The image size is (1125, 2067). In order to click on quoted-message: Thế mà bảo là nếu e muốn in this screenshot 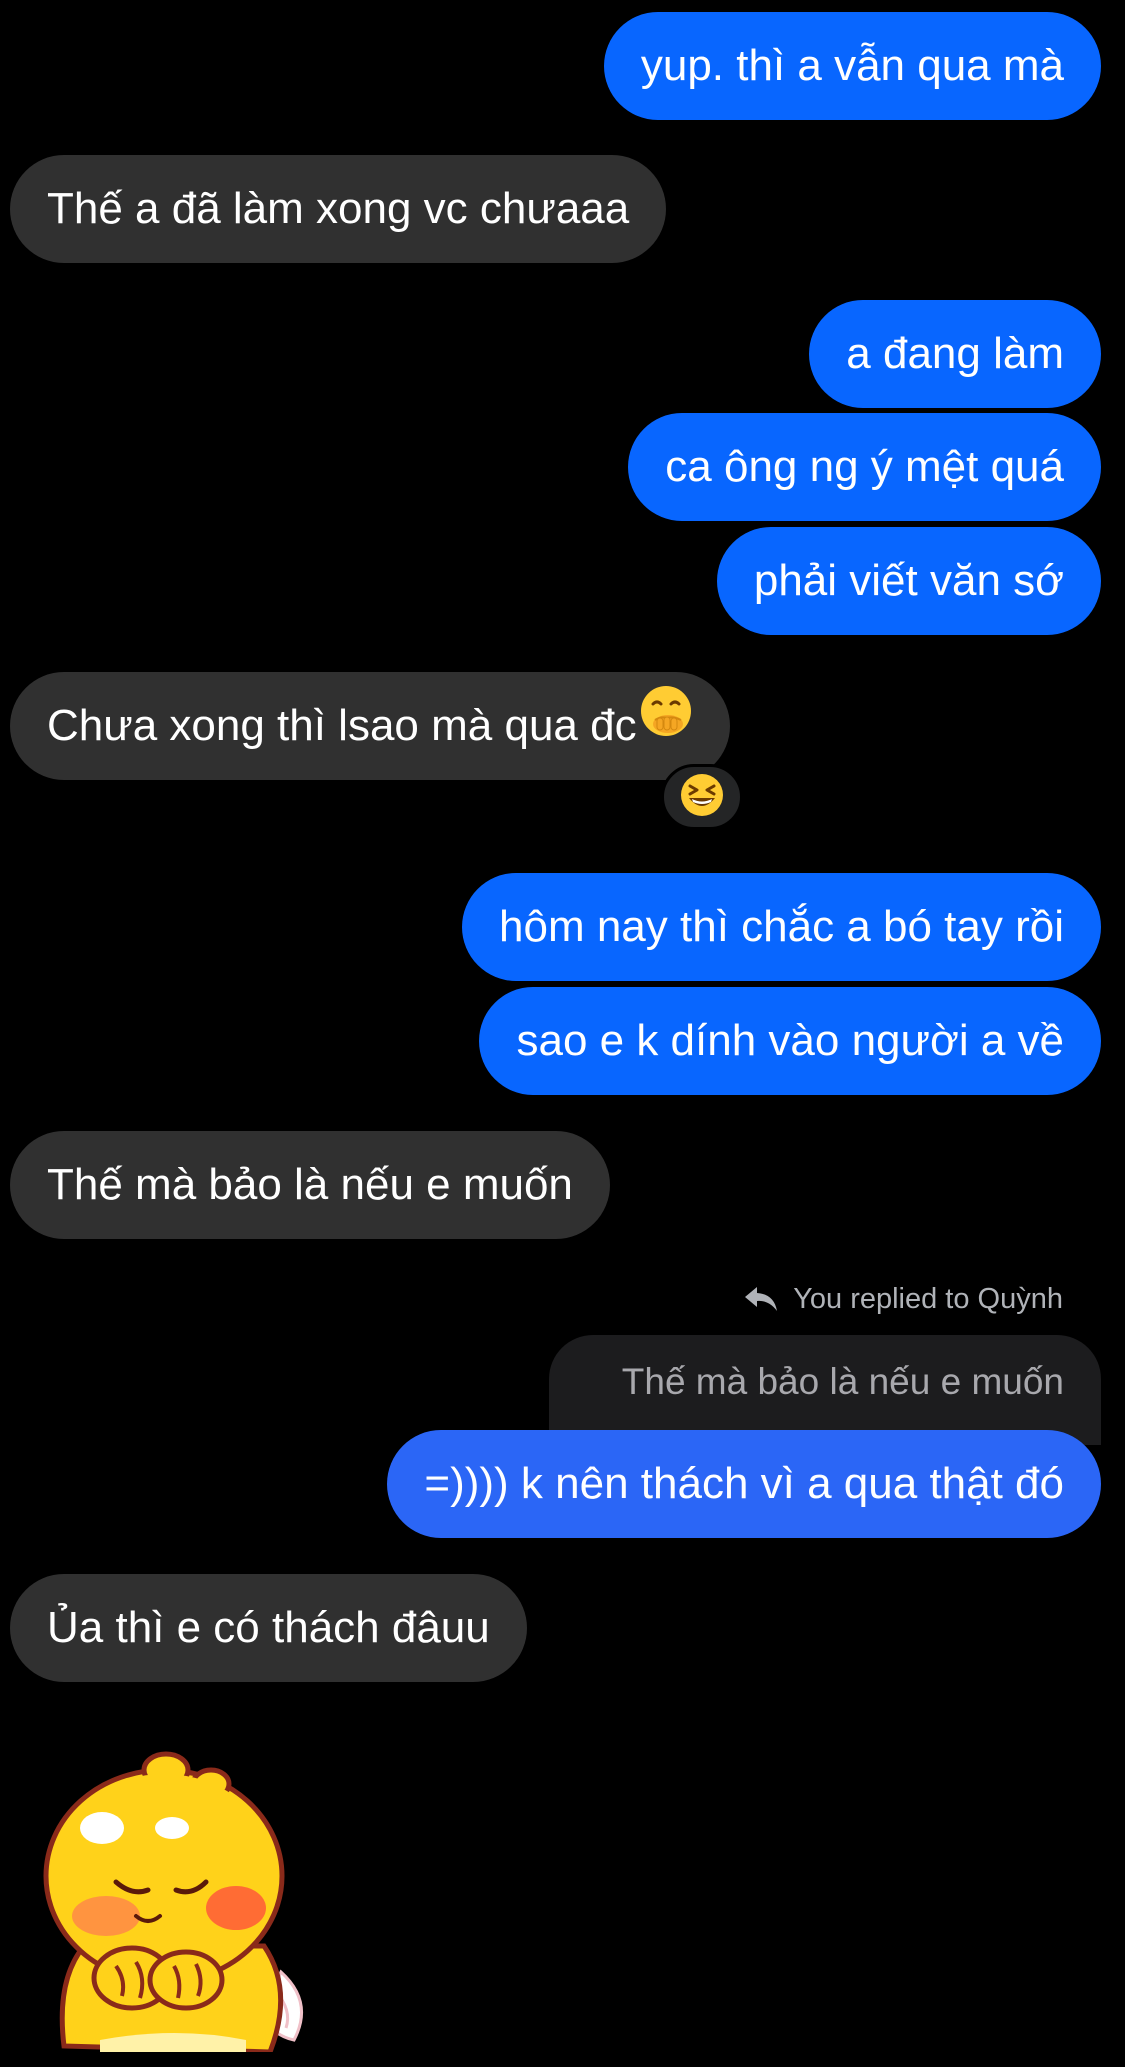, I will do `click(825, 1390)`.